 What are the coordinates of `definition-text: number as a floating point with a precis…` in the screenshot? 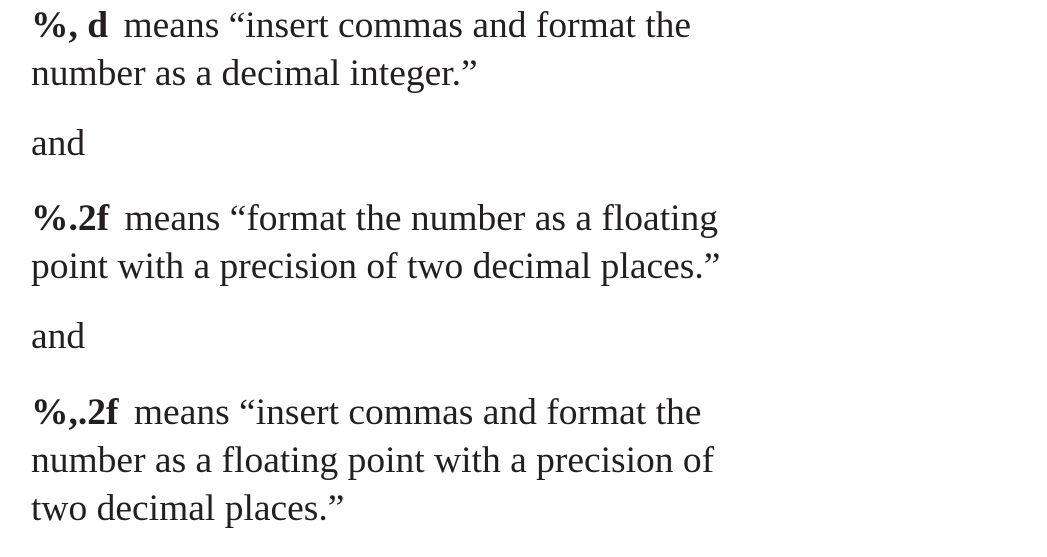 It's located at (373, 460).